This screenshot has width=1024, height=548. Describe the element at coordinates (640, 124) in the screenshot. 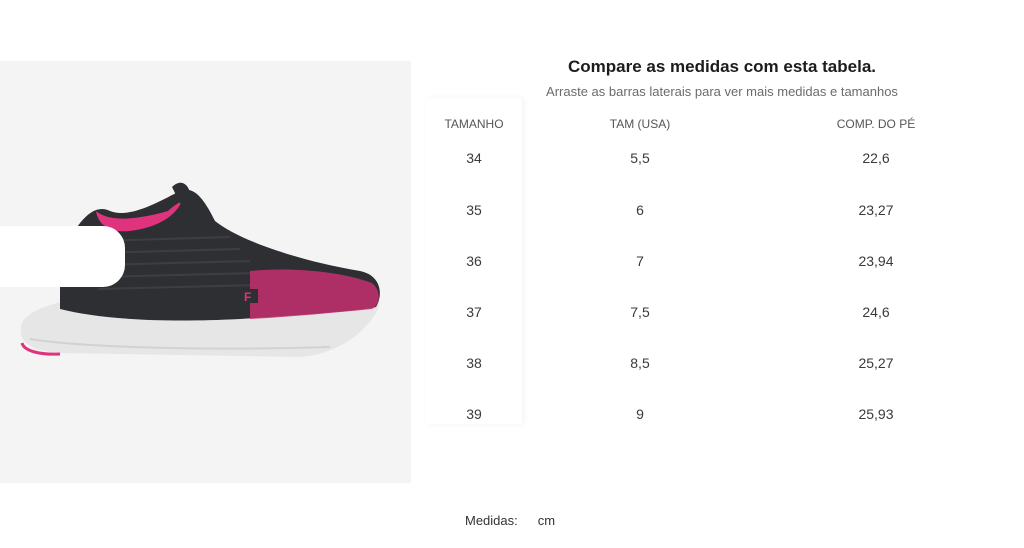

I see `column-header-tam-usa: TAM (USA)` at that location.